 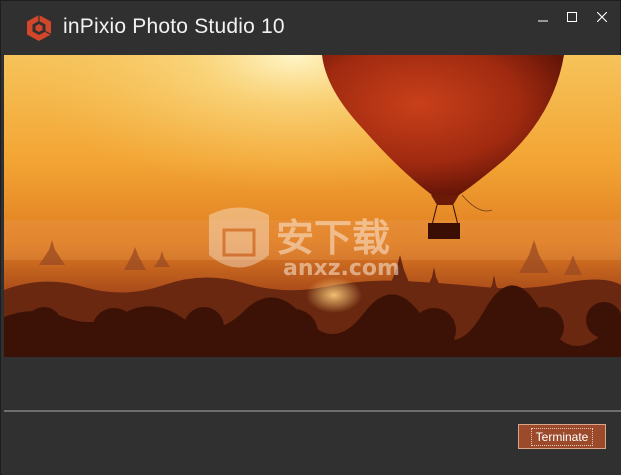 I want to click on window-title: inPixio Photo Studio 10, so click(x=174, y=26).